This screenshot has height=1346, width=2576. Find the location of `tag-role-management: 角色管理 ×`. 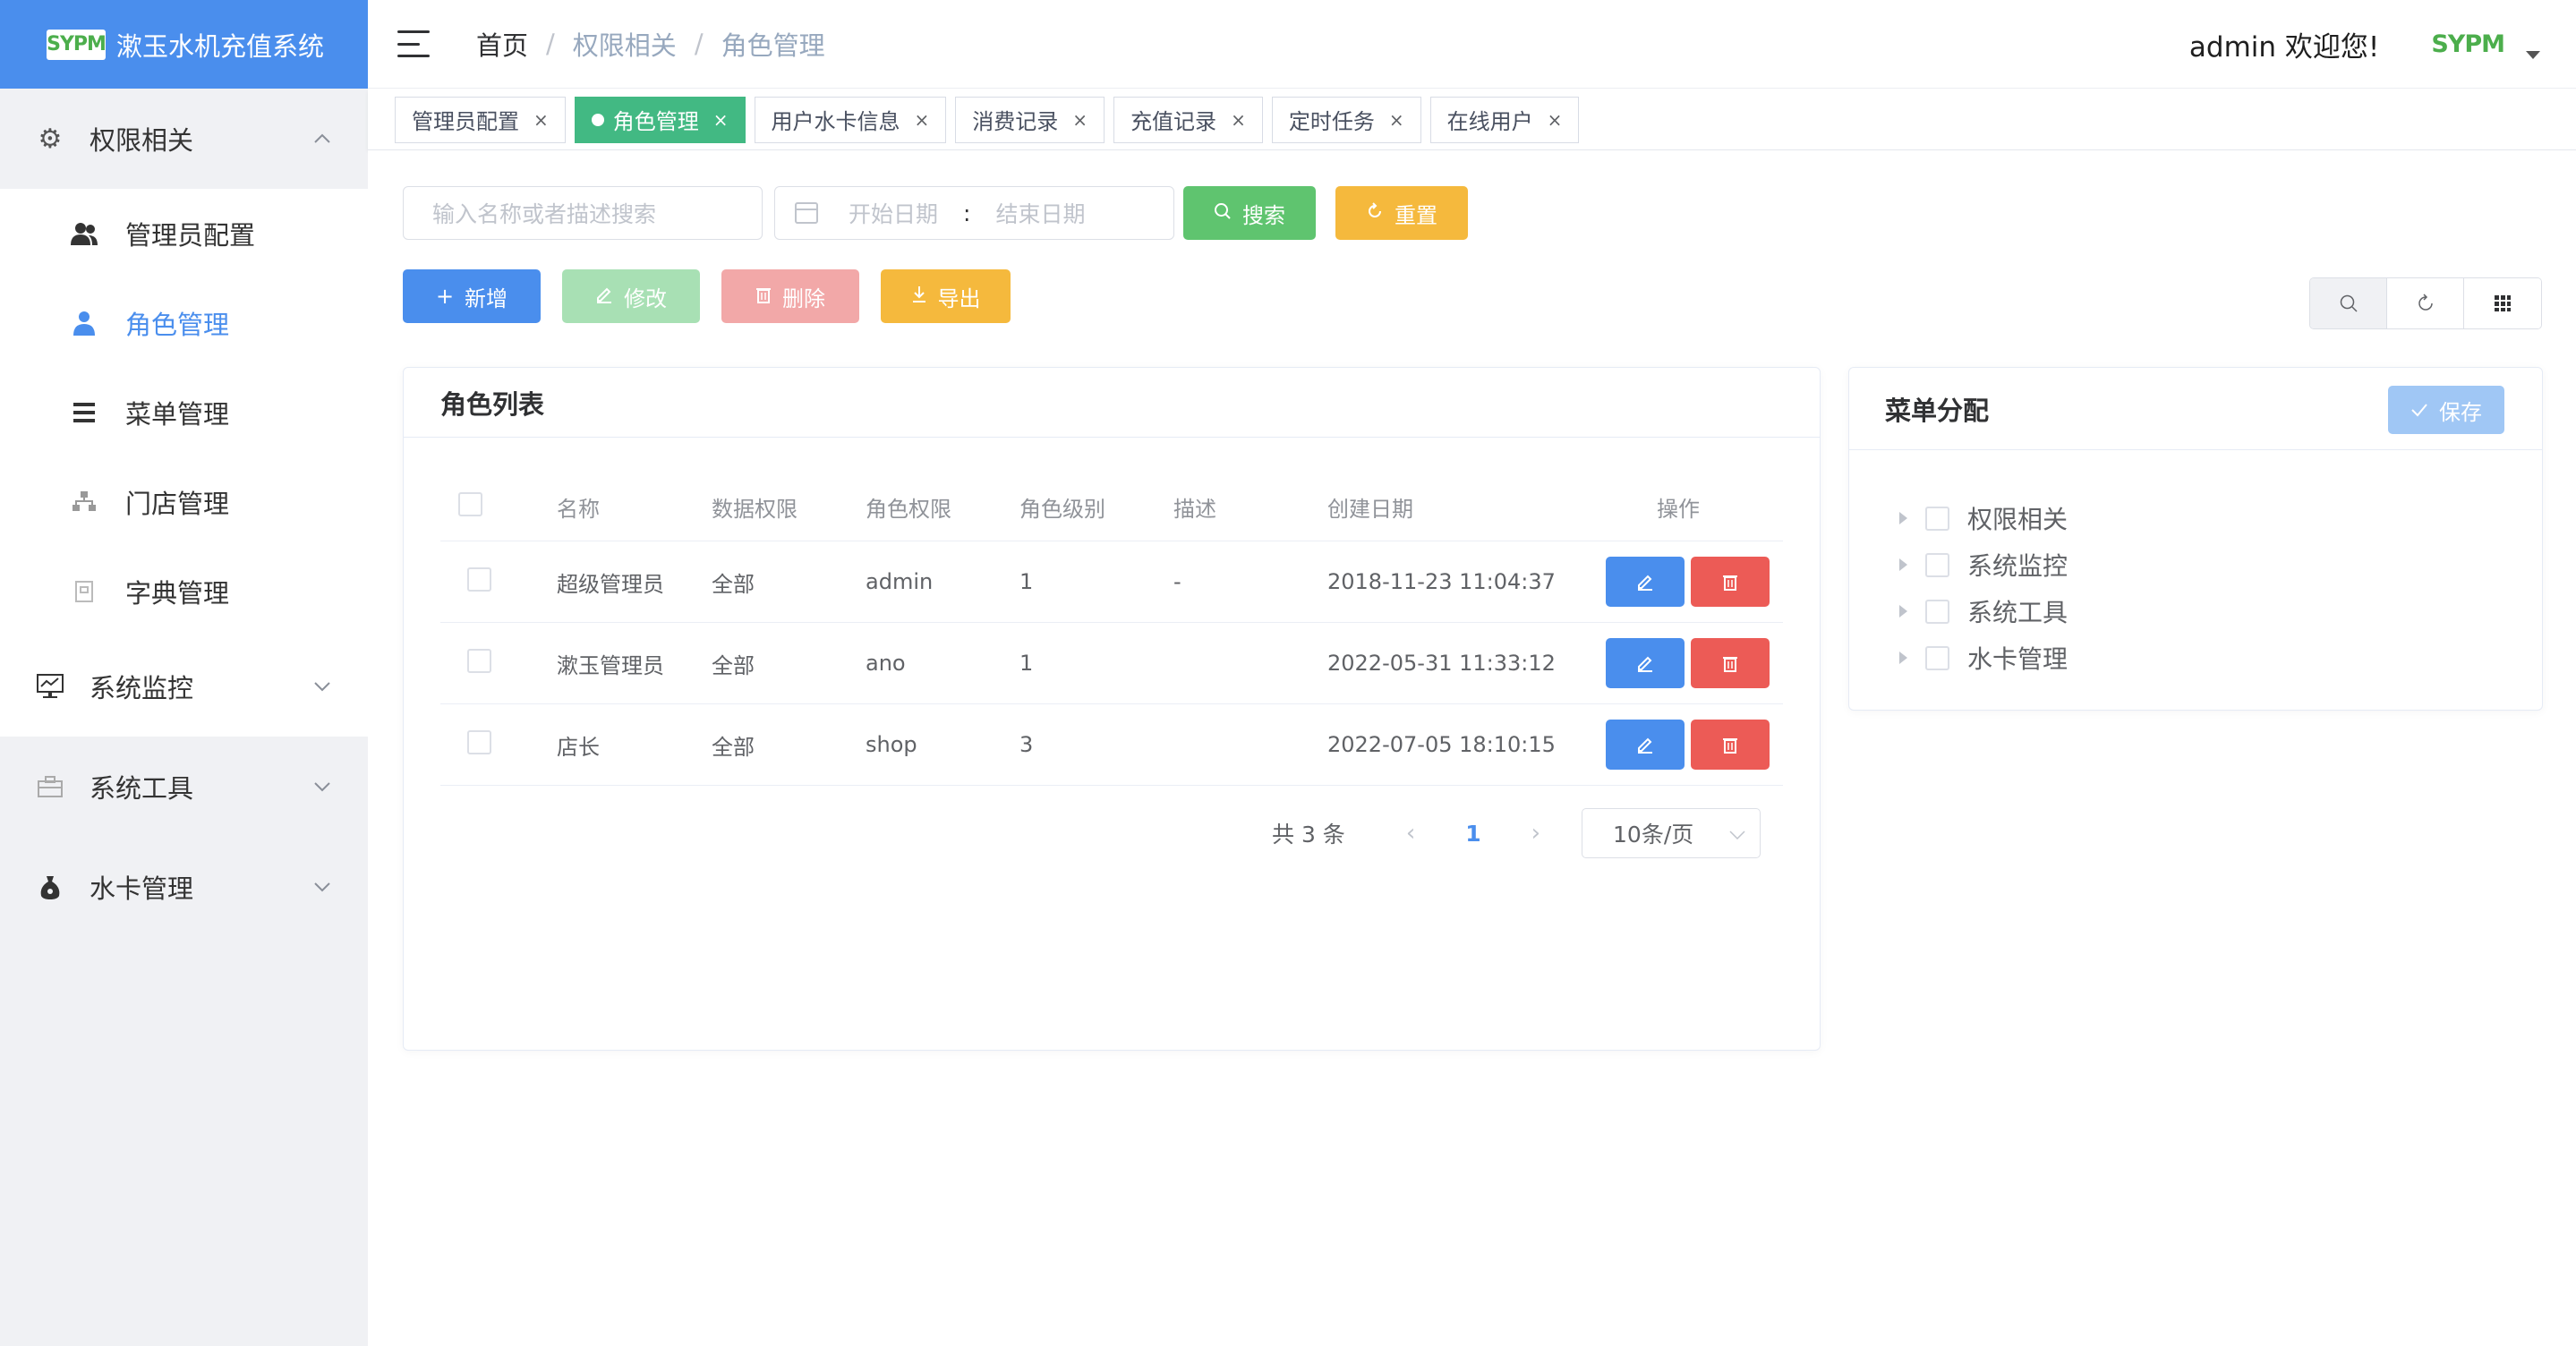

tag-role-management: 角色管理 × is located at coordinates (660, 120).